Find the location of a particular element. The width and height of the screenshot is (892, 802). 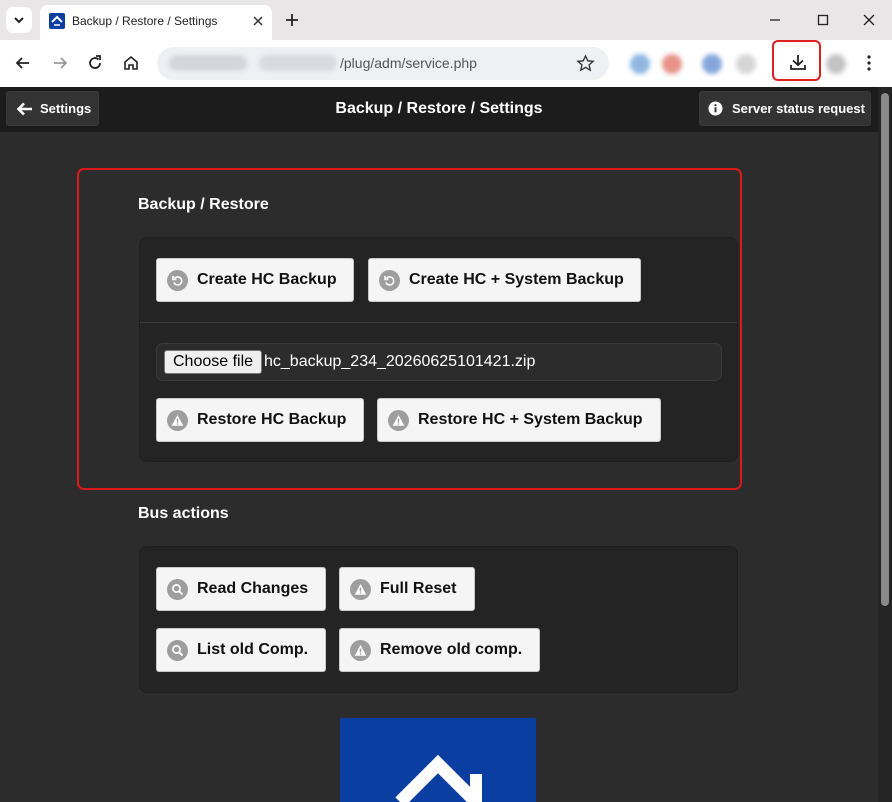

browser-tab: Backup / Restore / Settings is located at coordinates (156, 22).